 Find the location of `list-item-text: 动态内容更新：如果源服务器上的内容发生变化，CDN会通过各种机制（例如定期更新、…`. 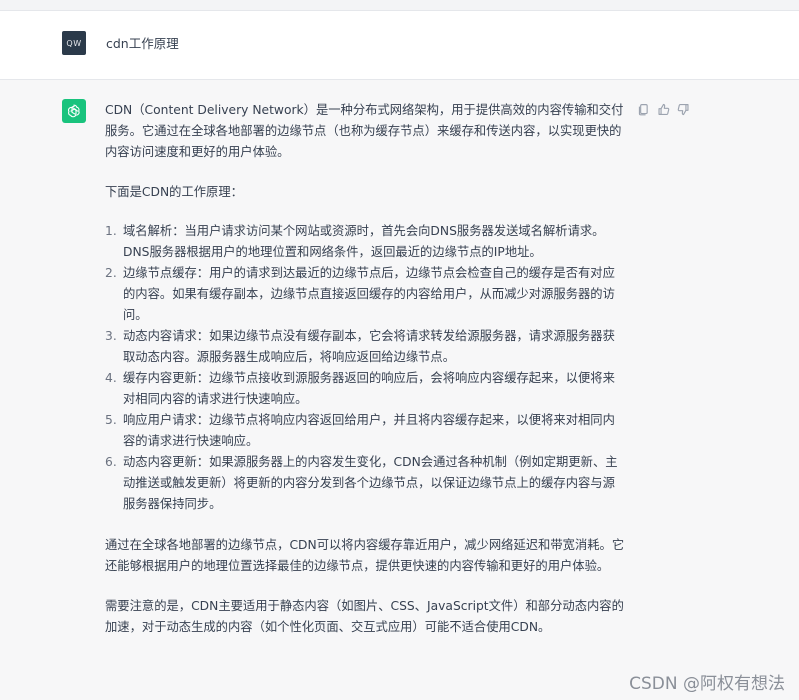

list-item-text: 动态内容更新：如果源服务器上的内容发生变化，CDN会通过各种机制（例如定期更新、… is located at coordinates (370, 483).